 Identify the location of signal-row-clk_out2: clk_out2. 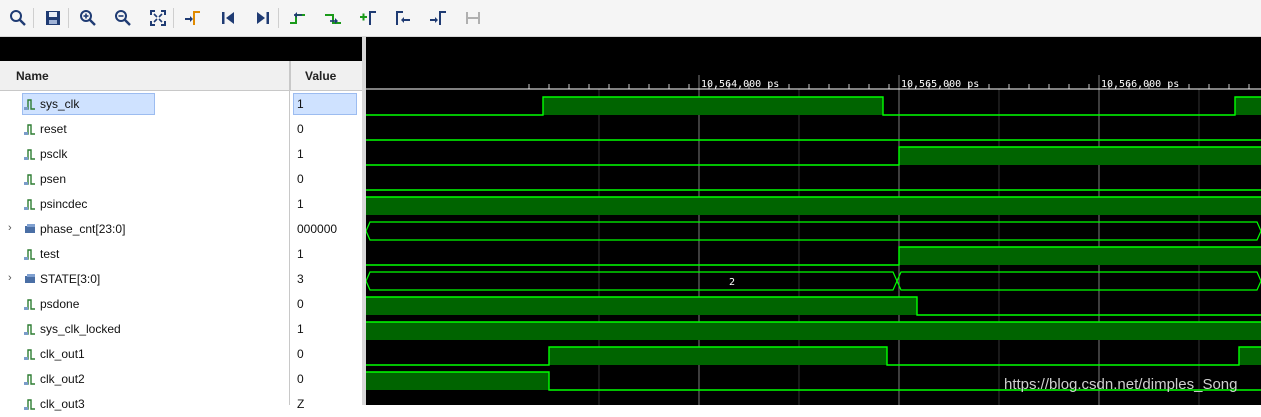
(144, 379).